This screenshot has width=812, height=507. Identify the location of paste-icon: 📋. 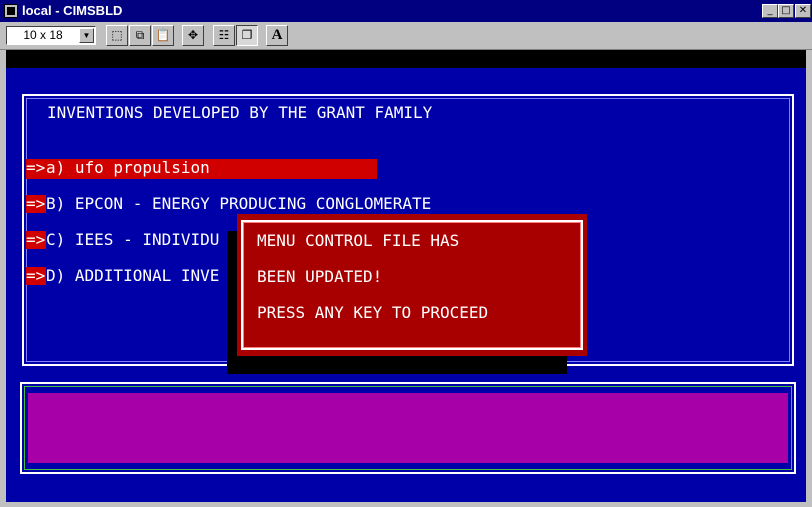
(163, 35).